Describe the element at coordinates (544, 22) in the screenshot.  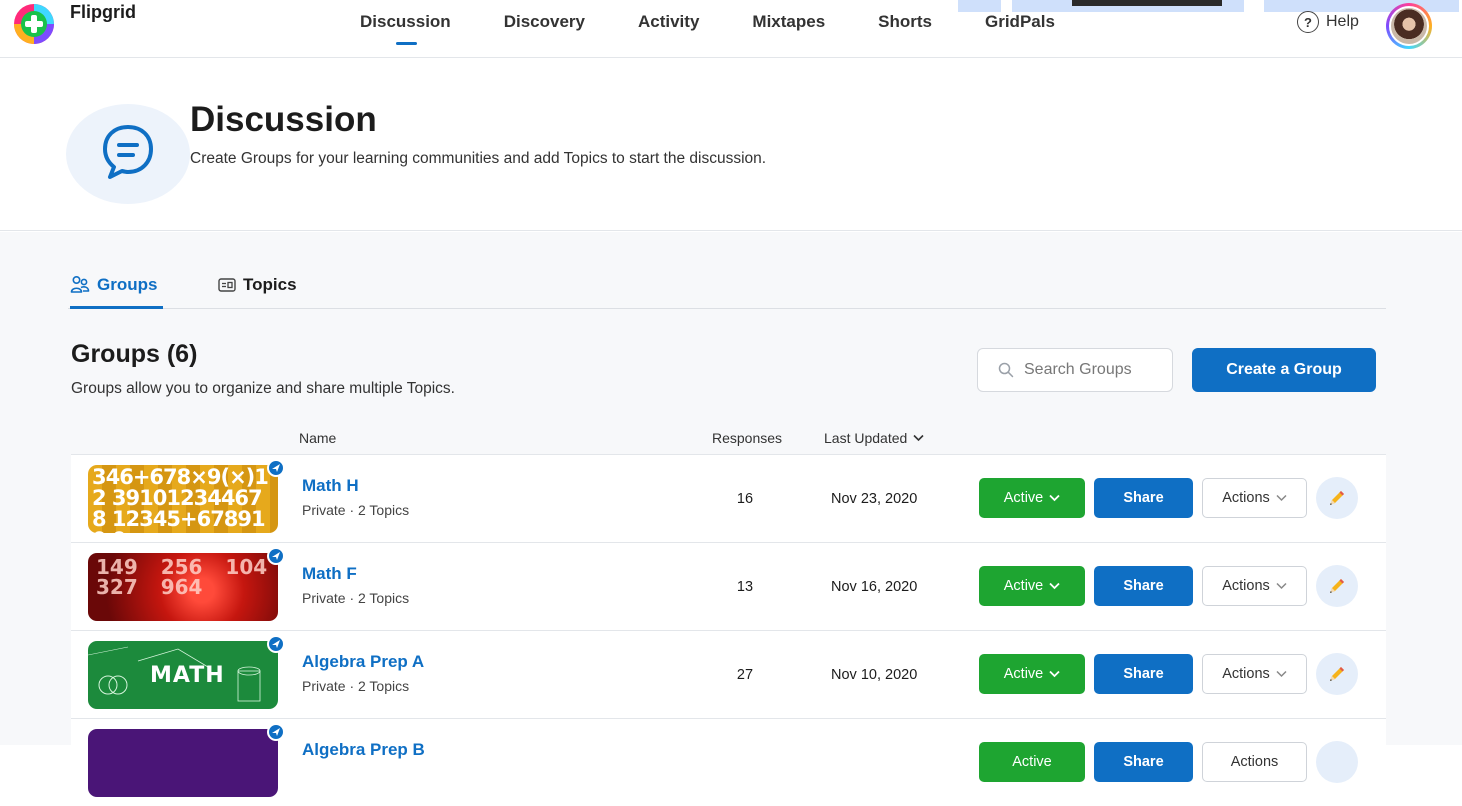
I see `nav-tab-discovery: Discovery` at that location.